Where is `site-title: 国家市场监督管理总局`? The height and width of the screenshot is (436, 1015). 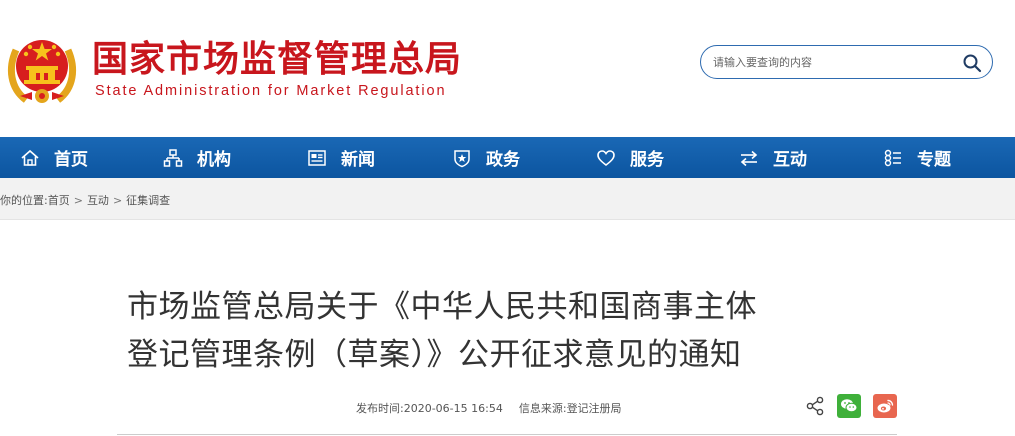
site-title: 国家市场监督管理总局 is located at coordinates (277, 60).